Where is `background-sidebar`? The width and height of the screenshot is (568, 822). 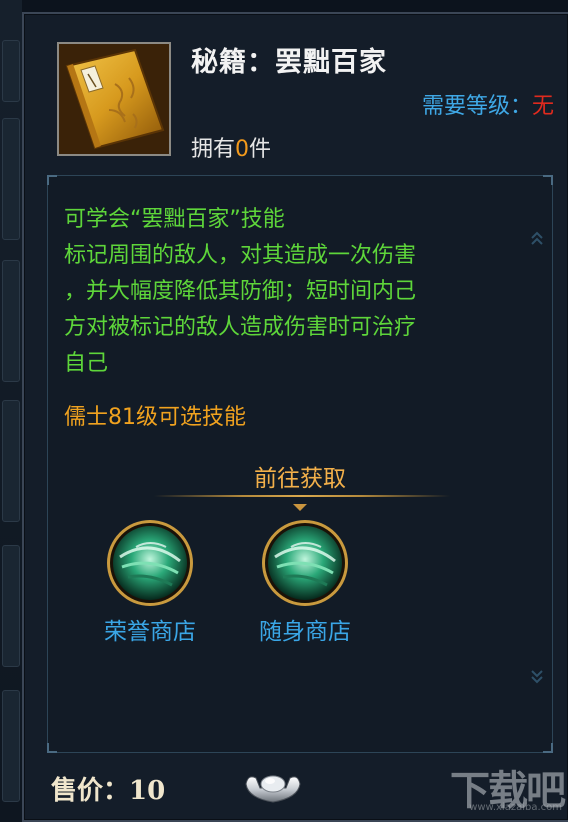 background-sidebar is located at coordinates (11, 411).